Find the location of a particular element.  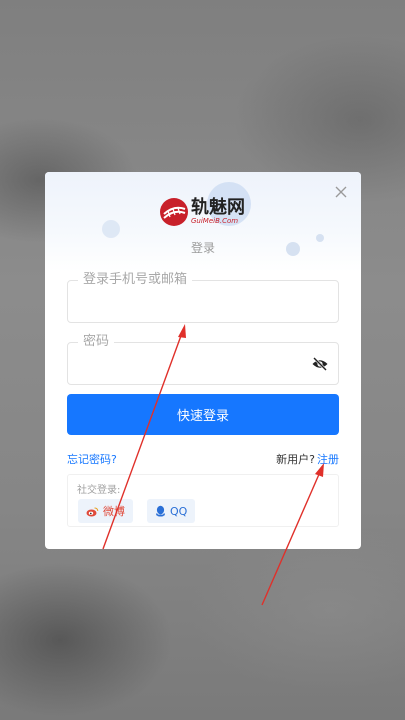

site-logo: 轨魅网 GuiMeiB.Com is located at coordinates (202, 212).